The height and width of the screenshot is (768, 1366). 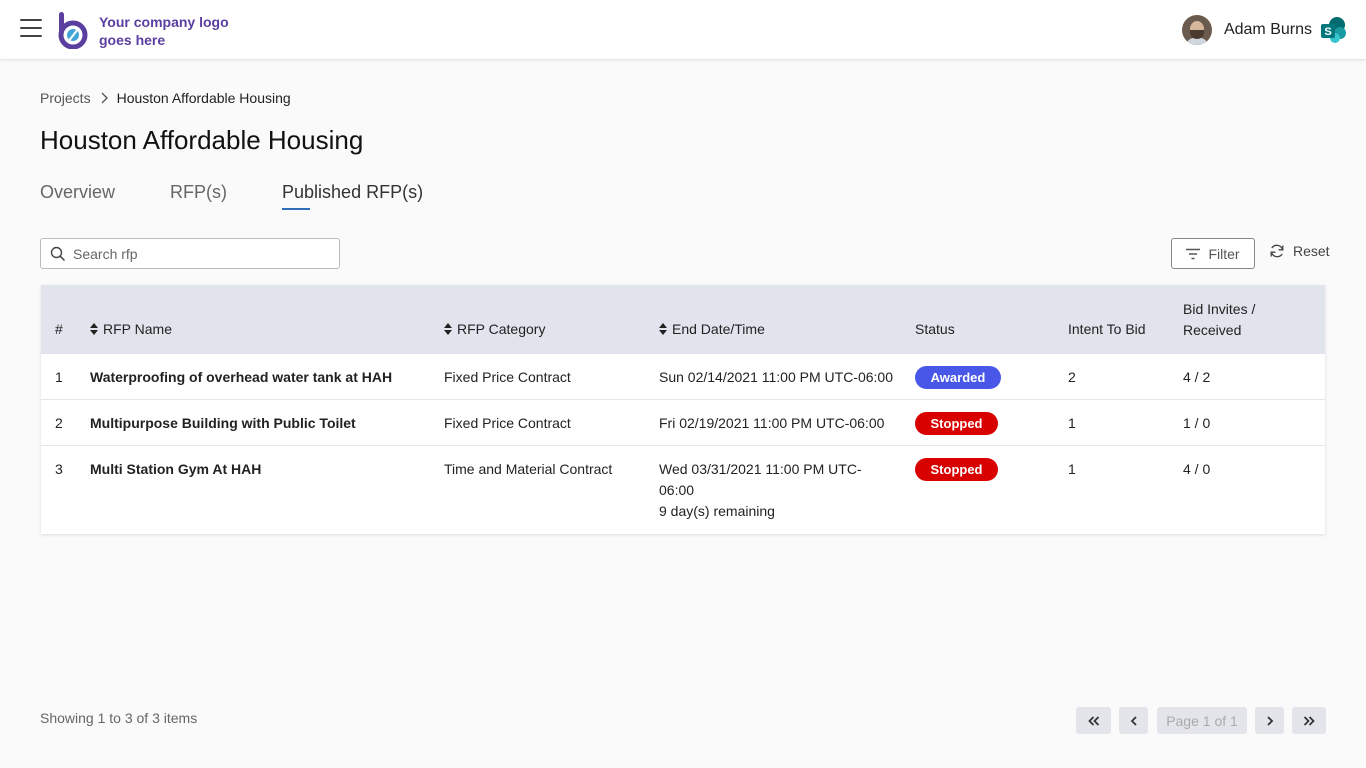 I want to click on column-header-rfp-name-label: RFP Name, so click(x=137, y=329).